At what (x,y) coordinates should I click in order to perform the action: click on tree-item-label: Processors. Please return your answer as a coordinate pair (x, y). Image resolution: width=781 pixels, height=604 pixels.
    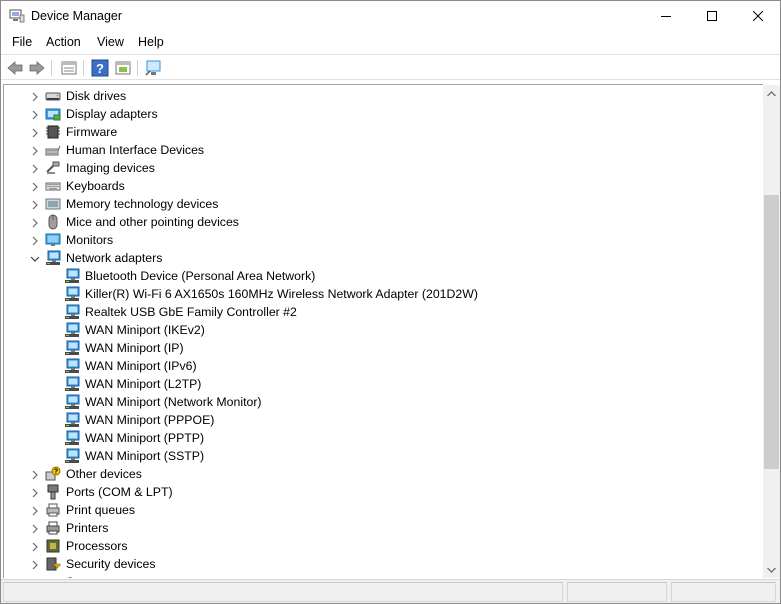
    Looking at the image, I should click on (97, 546).